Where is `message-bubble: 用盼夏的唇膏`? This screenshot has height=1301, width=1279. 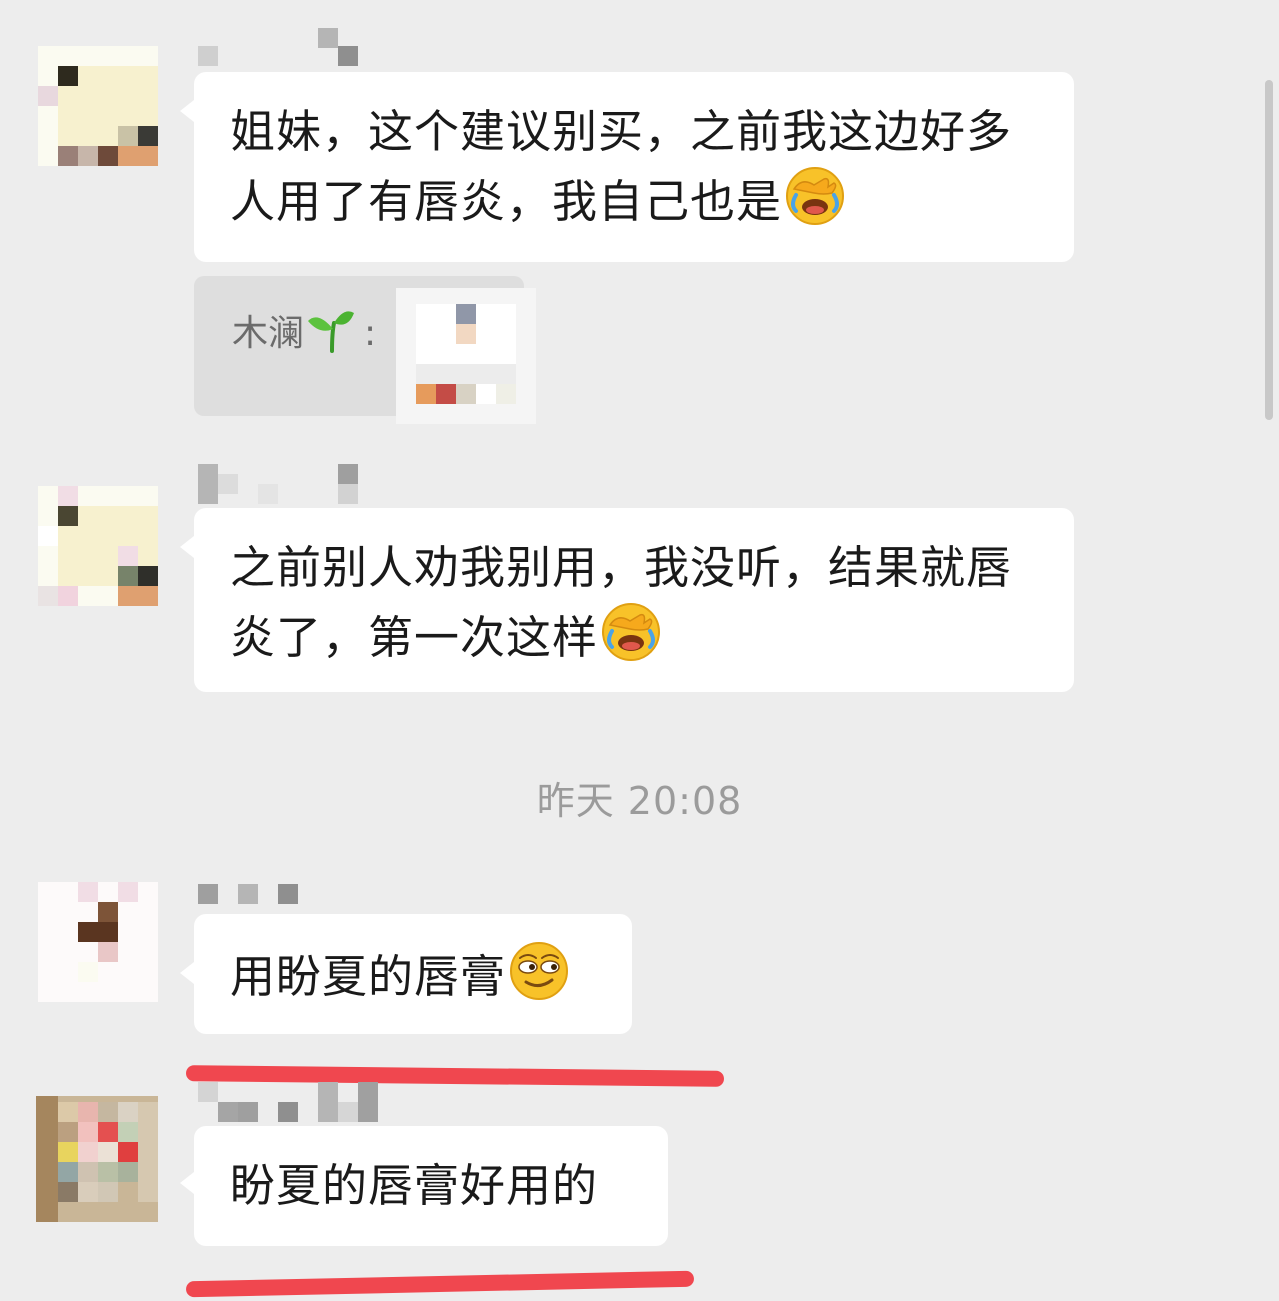 message-bubble: 用盼夏的唇膏 is located at coordinates (413, 974).